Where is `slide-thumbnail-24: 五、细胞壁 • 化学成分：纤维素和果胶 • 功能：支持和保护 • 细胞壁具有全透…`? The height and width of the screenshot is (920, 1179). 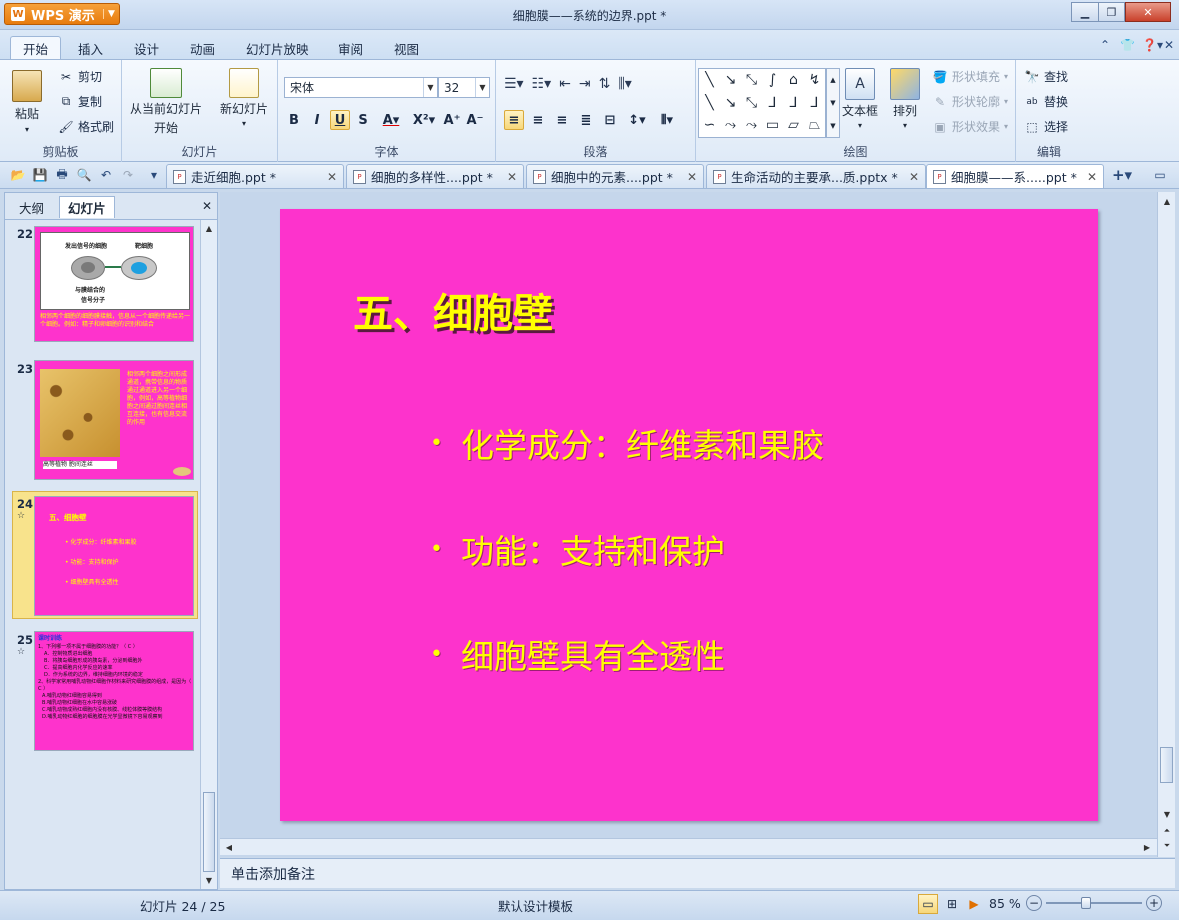 slide-thumbnail-24: 五、细胞壁 • 化学成分：纤维素和果胶 • 功能：支持和保护 • 细胞壁具有全透… is located at coordinates (114, 556).